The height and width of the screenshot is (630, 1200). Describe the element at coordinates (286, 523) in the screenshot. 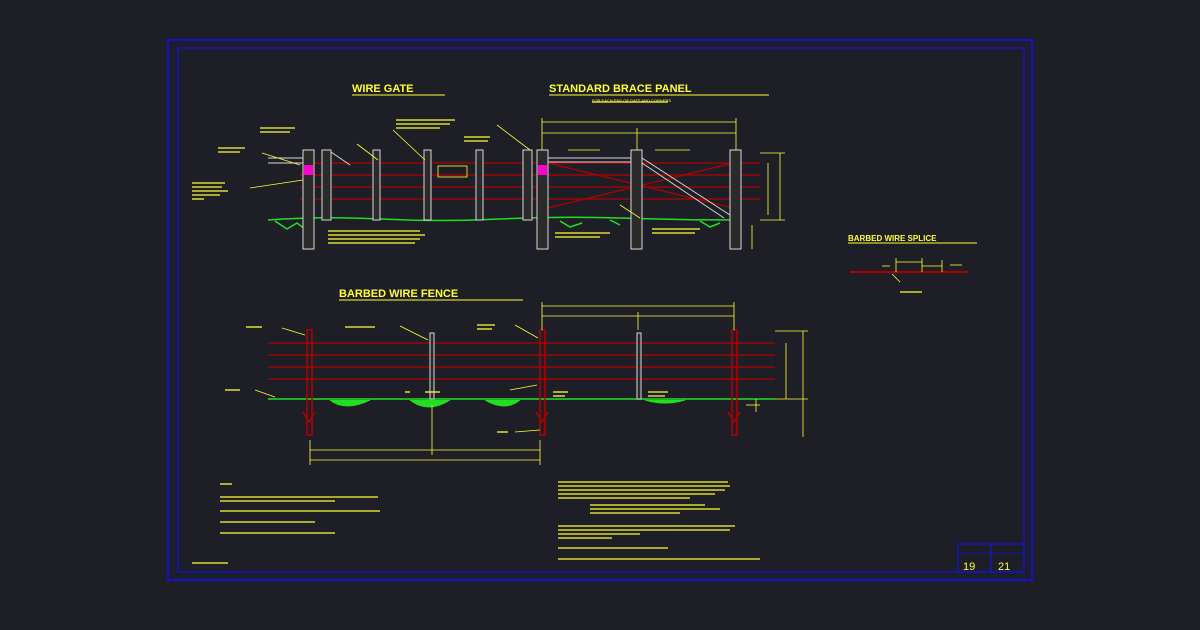

I see `notes-left` at that location.